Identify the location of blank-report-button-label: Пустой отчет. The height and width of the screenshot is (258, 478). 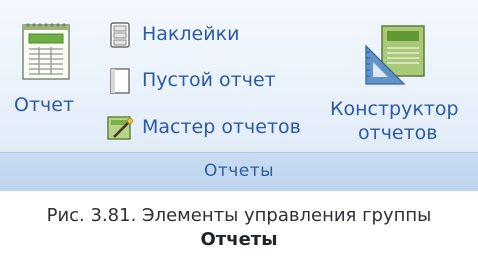
(209, 80).